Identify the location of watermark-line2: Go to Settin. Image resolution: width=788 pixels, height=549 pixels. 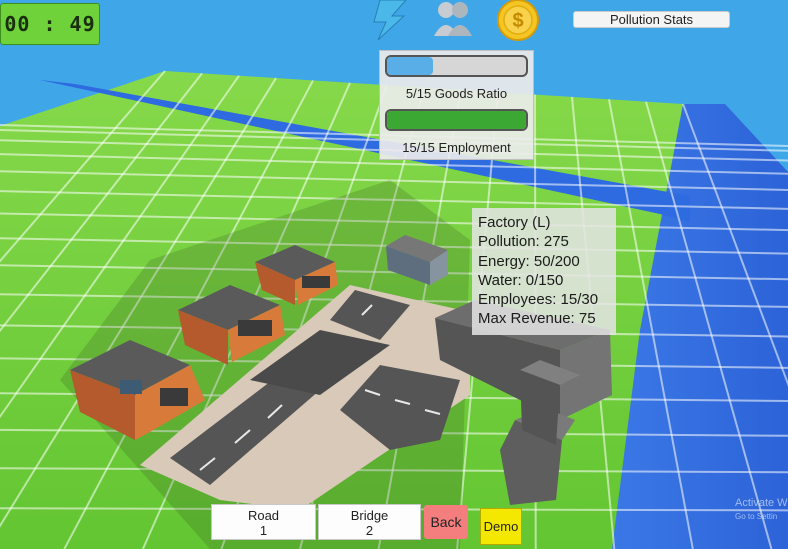
(756, 516).